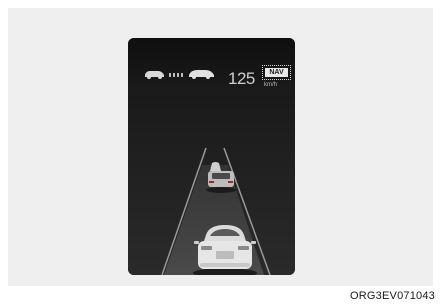 The width and height of the screenshot is (441, 305). Describe the element at coordinates (241, 78) in the screenshot. I see `set-speed-value: 125` at that location.